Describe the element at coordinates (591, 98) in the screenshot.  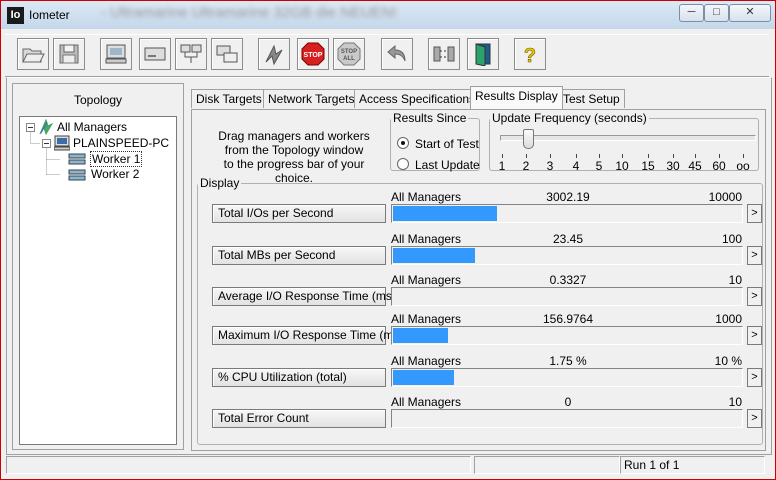
I see `tab-test-setup: Test Setup` at that location.